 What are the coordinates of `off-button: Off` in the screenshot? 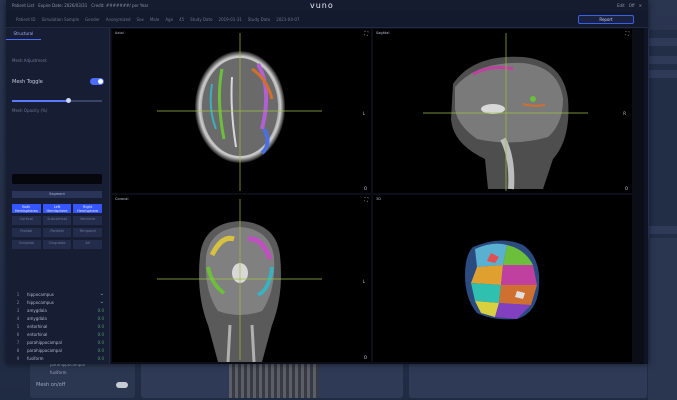 It's located at (632, 5).